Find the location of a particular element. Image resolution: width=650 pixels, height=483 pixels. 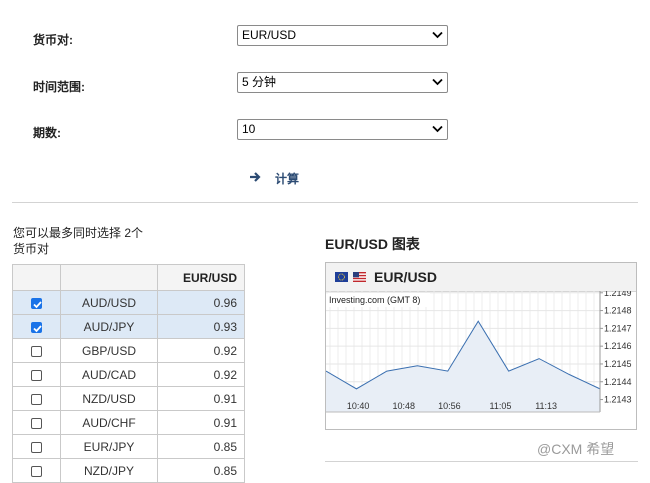

table-row: AUD/JPY 0.93 is located at coordinates (128, 326).